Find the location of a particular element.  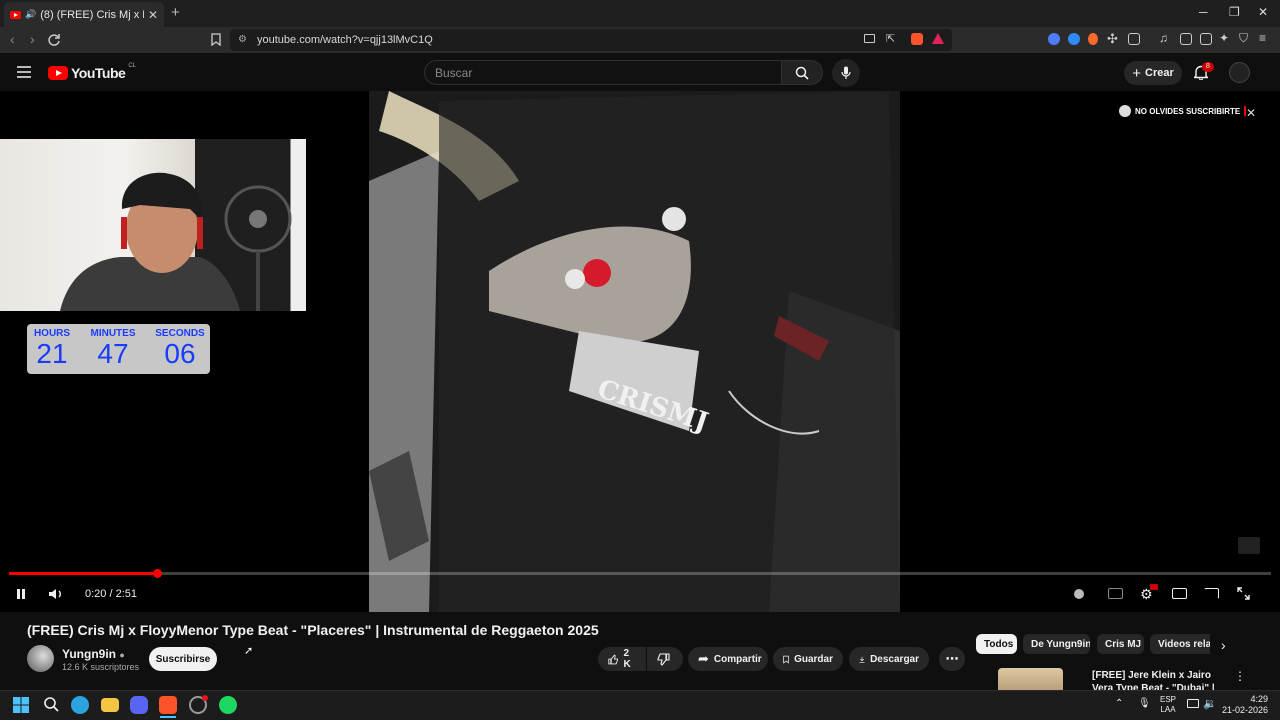

volume-icon is located at coordinates (55, 594).